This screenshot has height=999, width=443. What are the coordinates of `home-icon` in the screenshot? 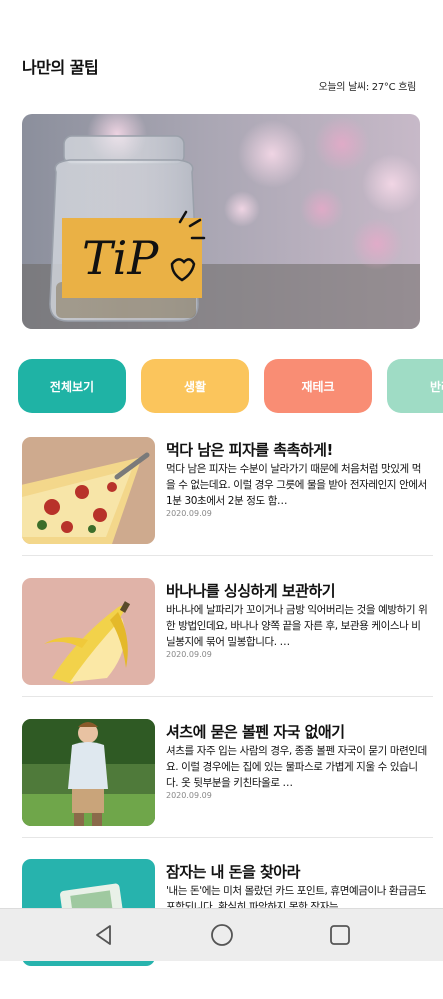 It's located at (222, 935).